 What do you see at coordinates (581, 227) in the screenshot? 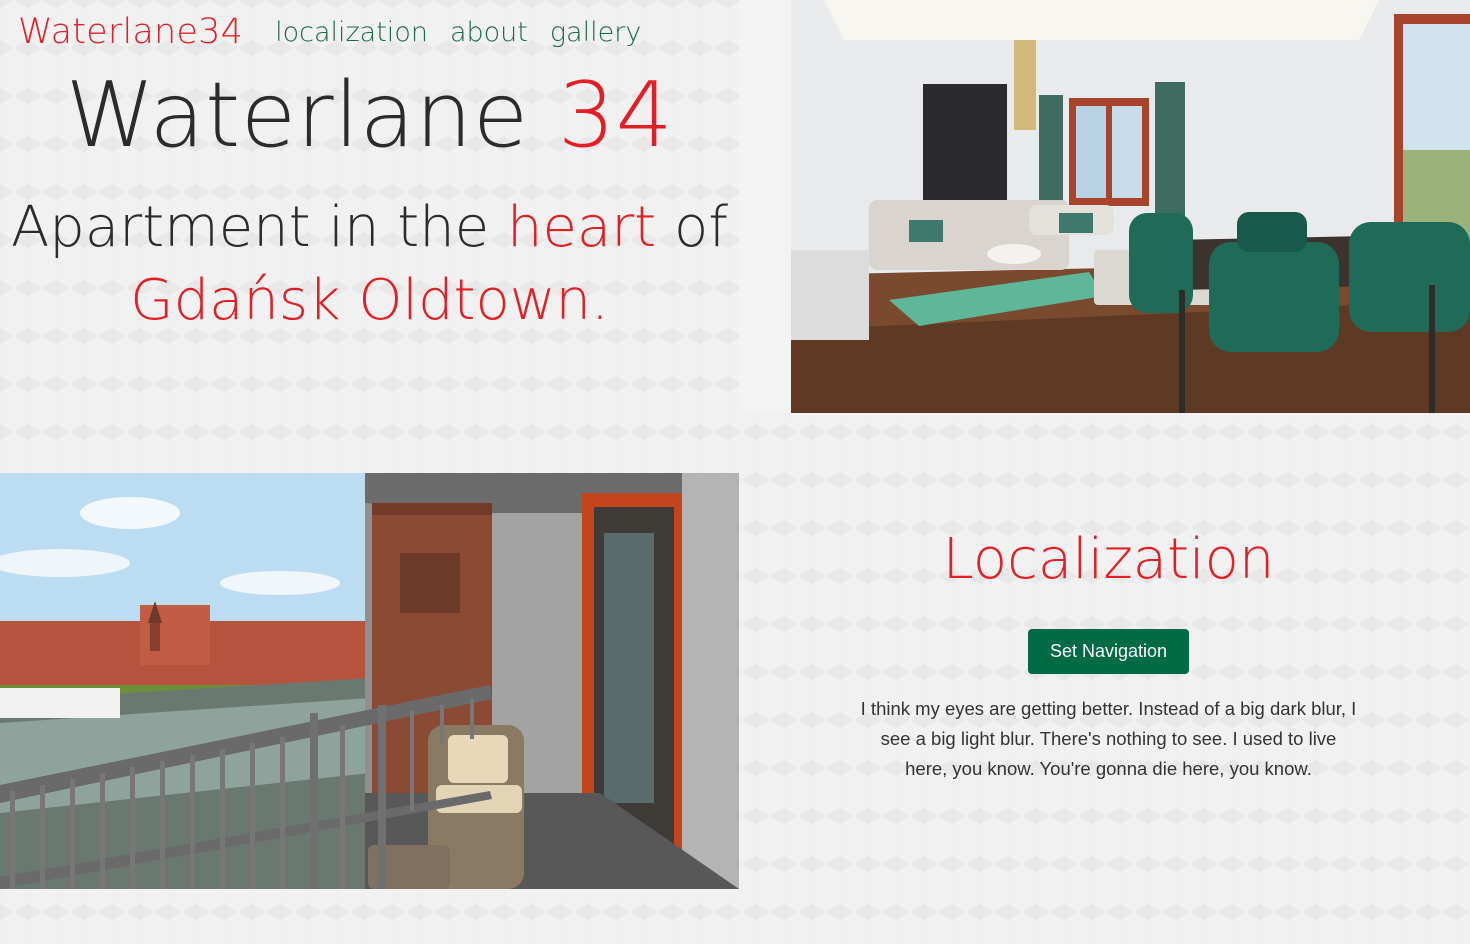
I see `hero-subtitle-highlight: heart` at bounding box center [581, 227].